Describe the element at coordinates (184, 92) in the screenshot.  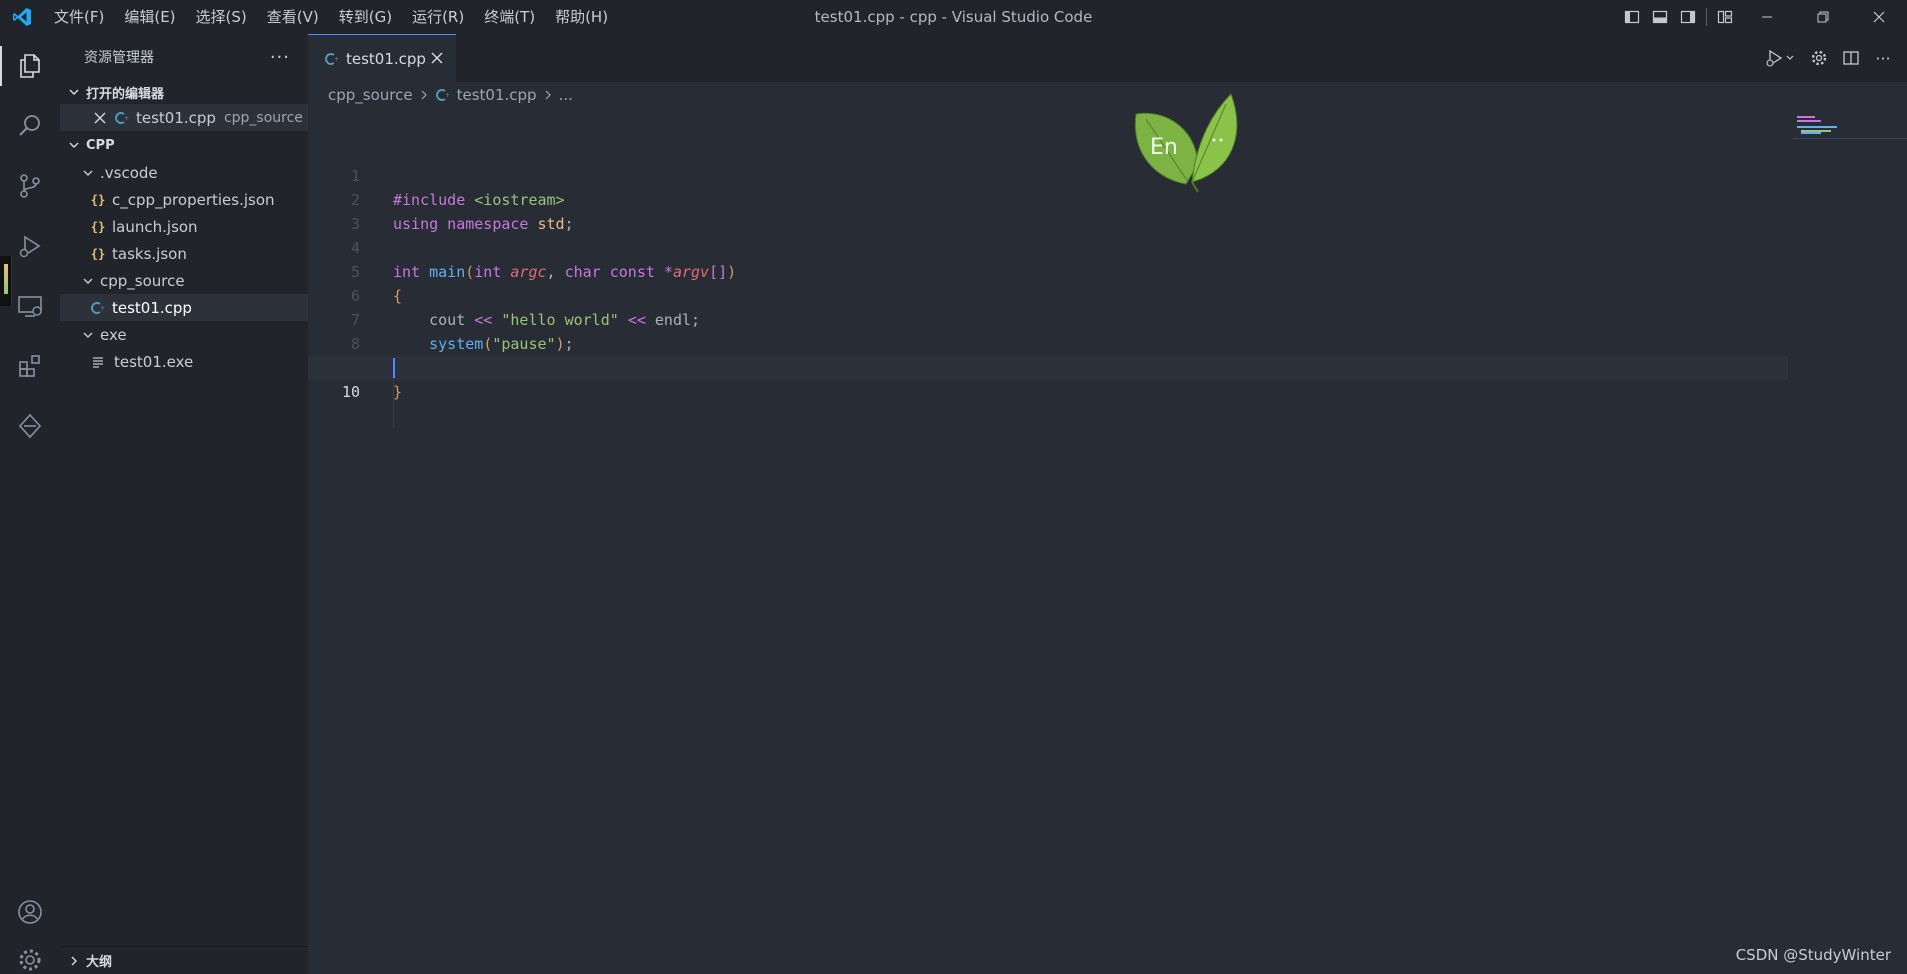
I see `open-editors-section: 打开的编辑器` at that location.